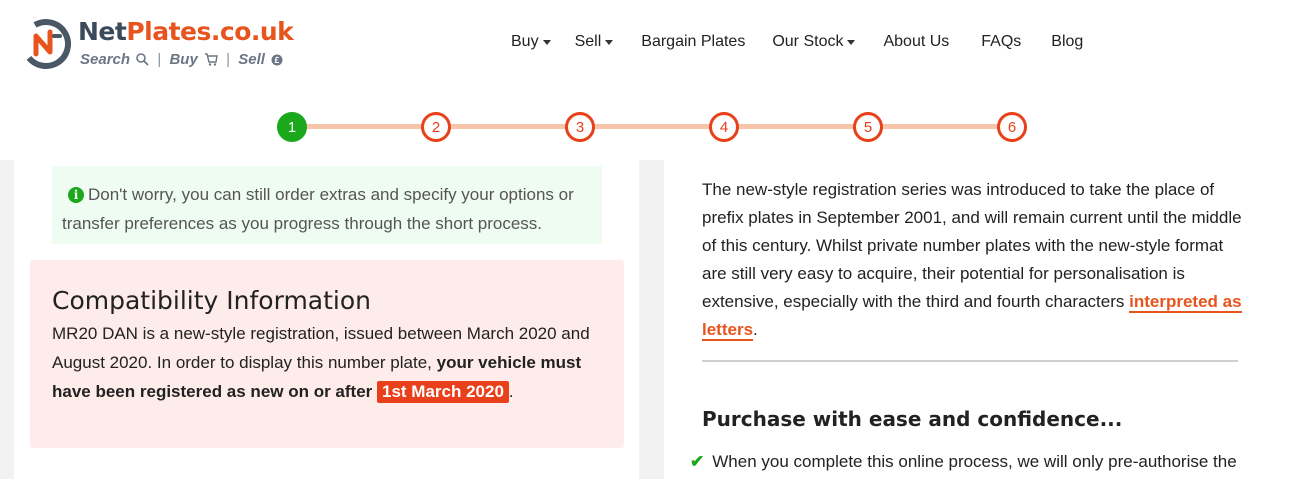  What do you see at coordinates (212, 300) in the screenshot?
I see `compatibility-title: Compatibility Information` at bounding box center [212, 300].